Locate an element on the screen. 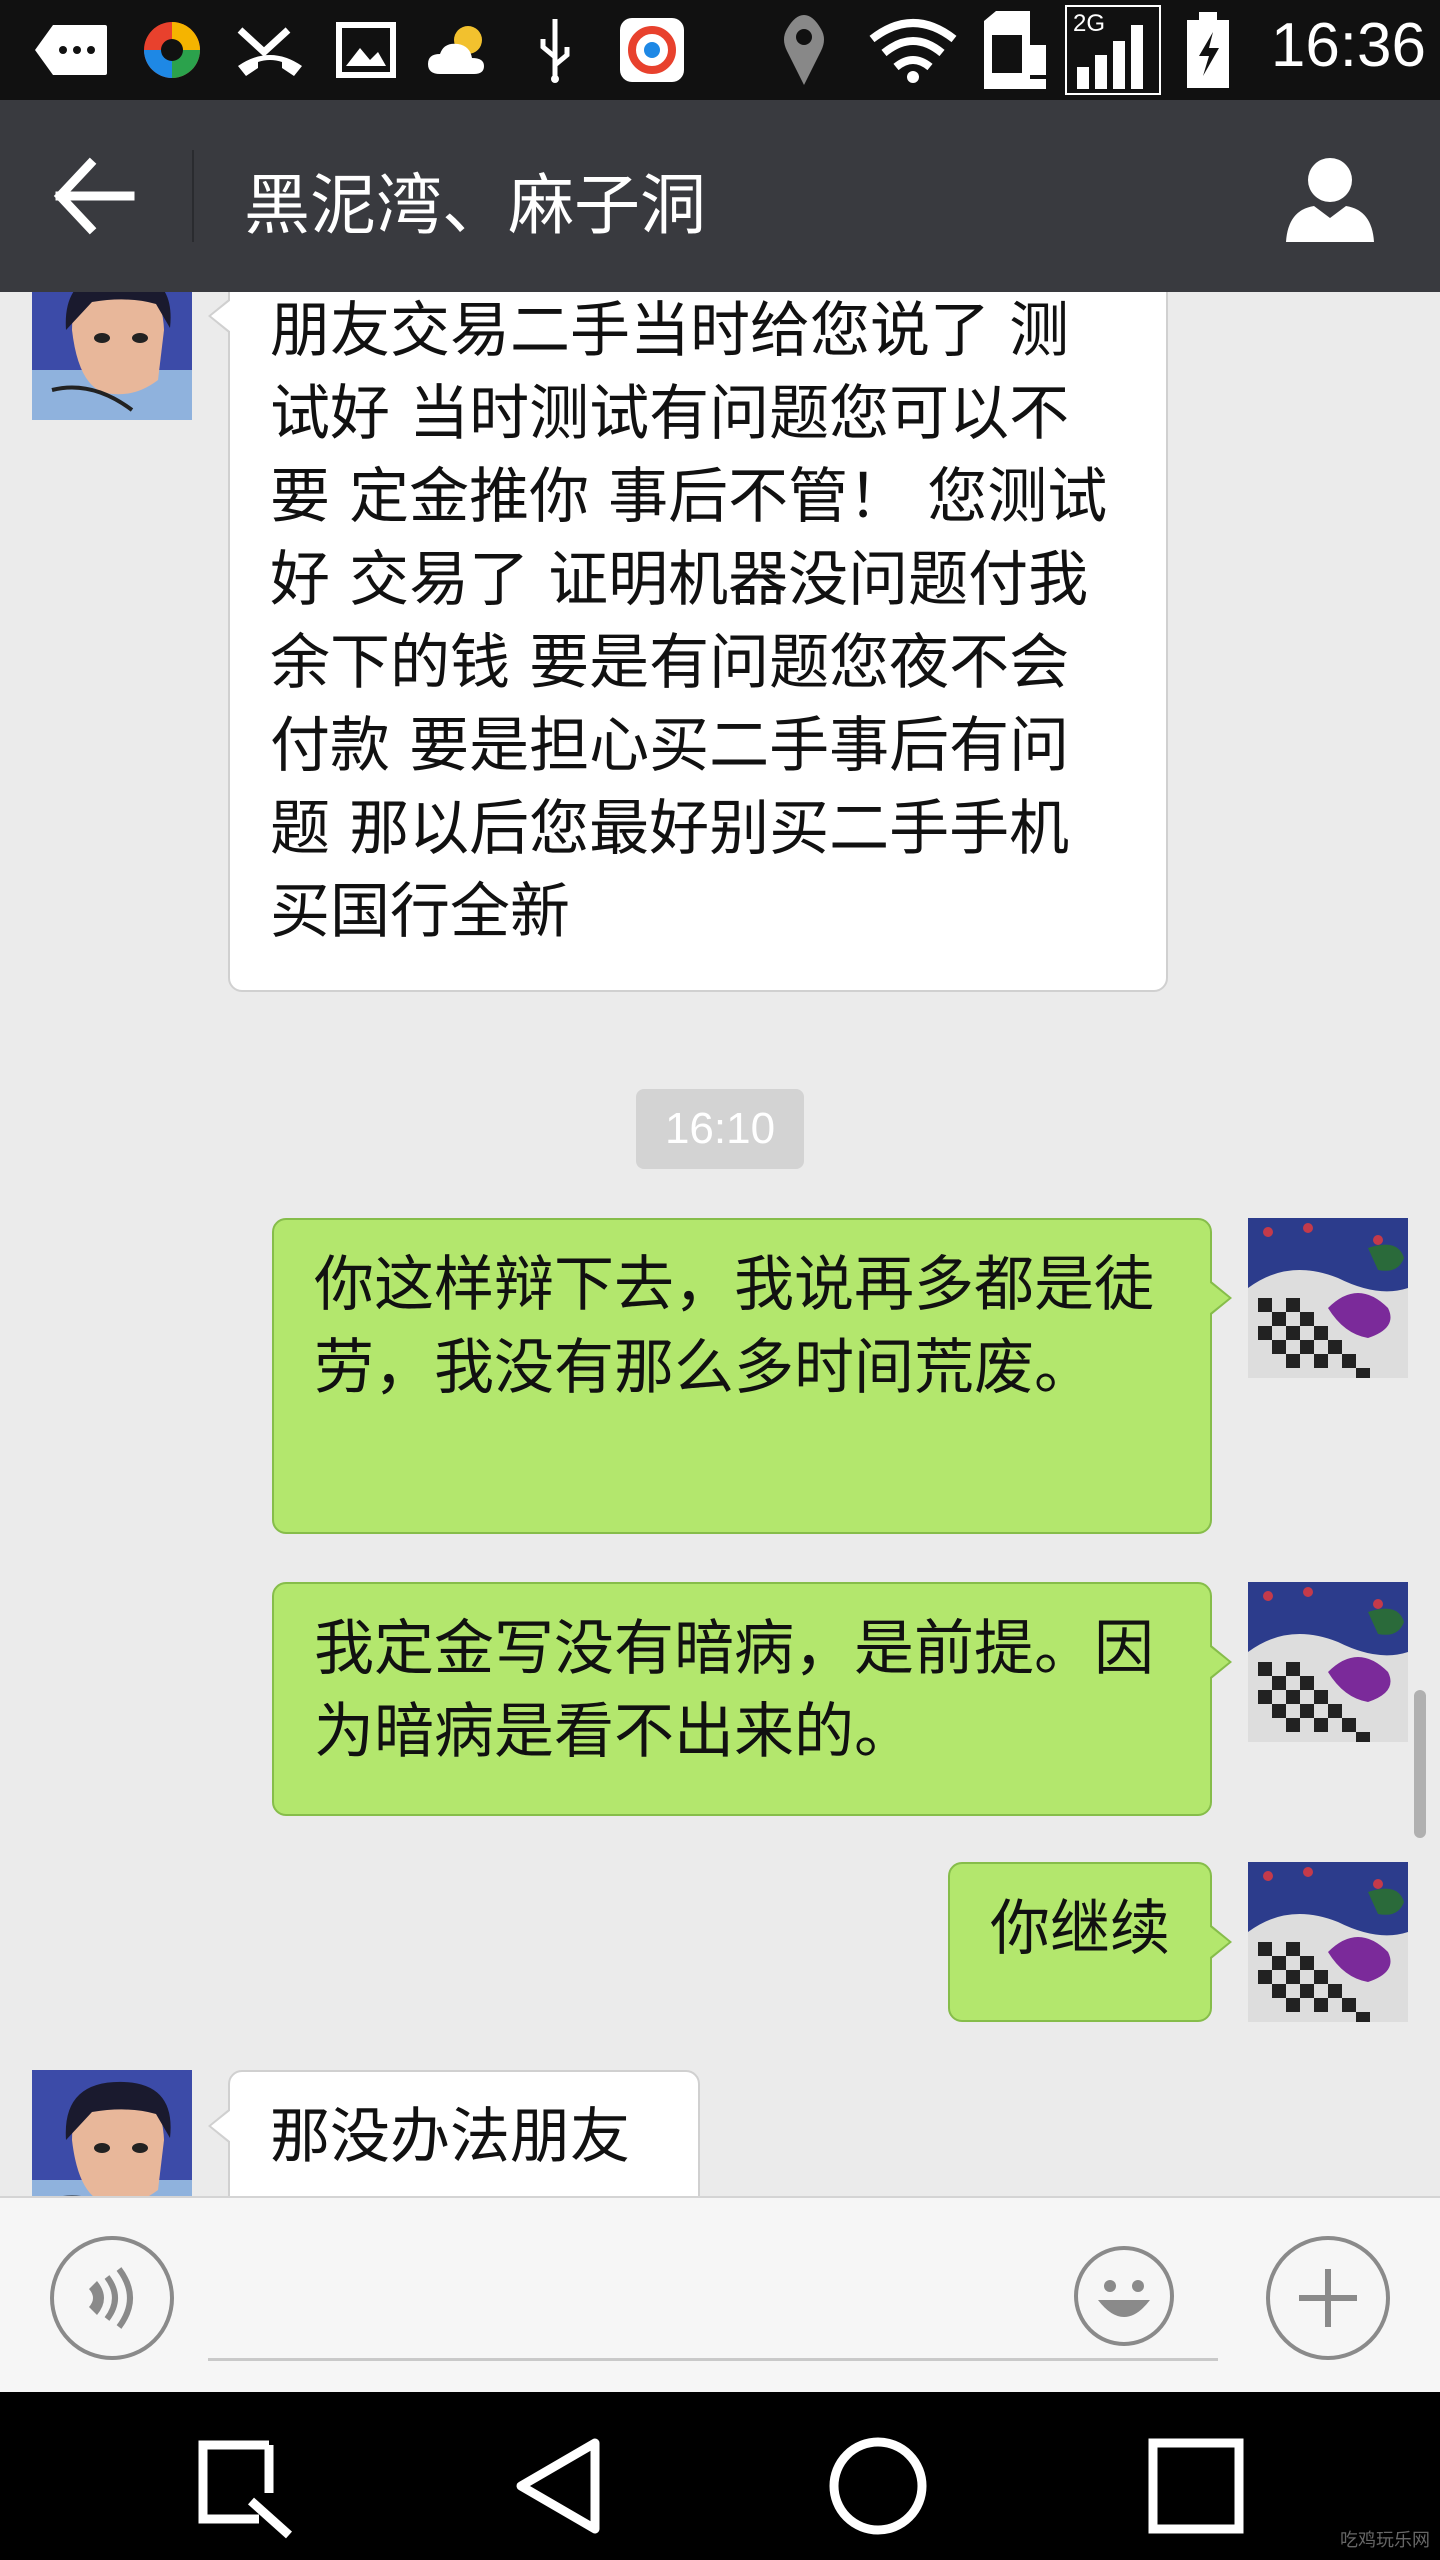  message-input is located at coordinates (715, 2295).